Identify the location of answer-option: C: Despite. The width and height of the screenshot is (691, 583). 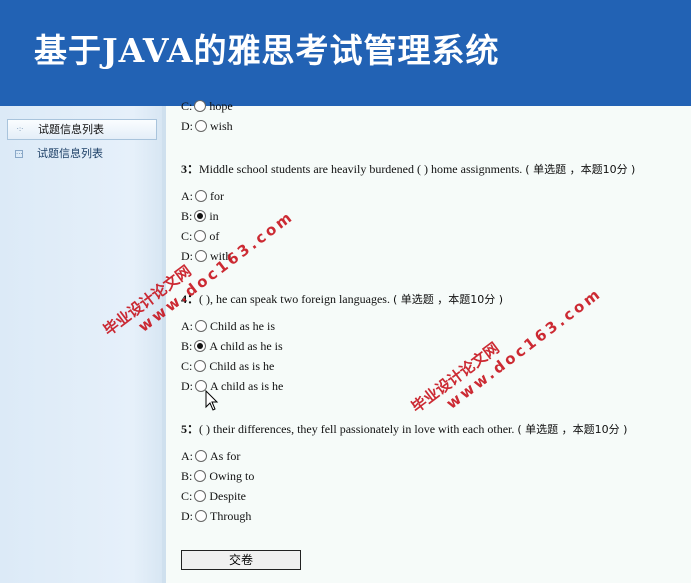
(213, 496).